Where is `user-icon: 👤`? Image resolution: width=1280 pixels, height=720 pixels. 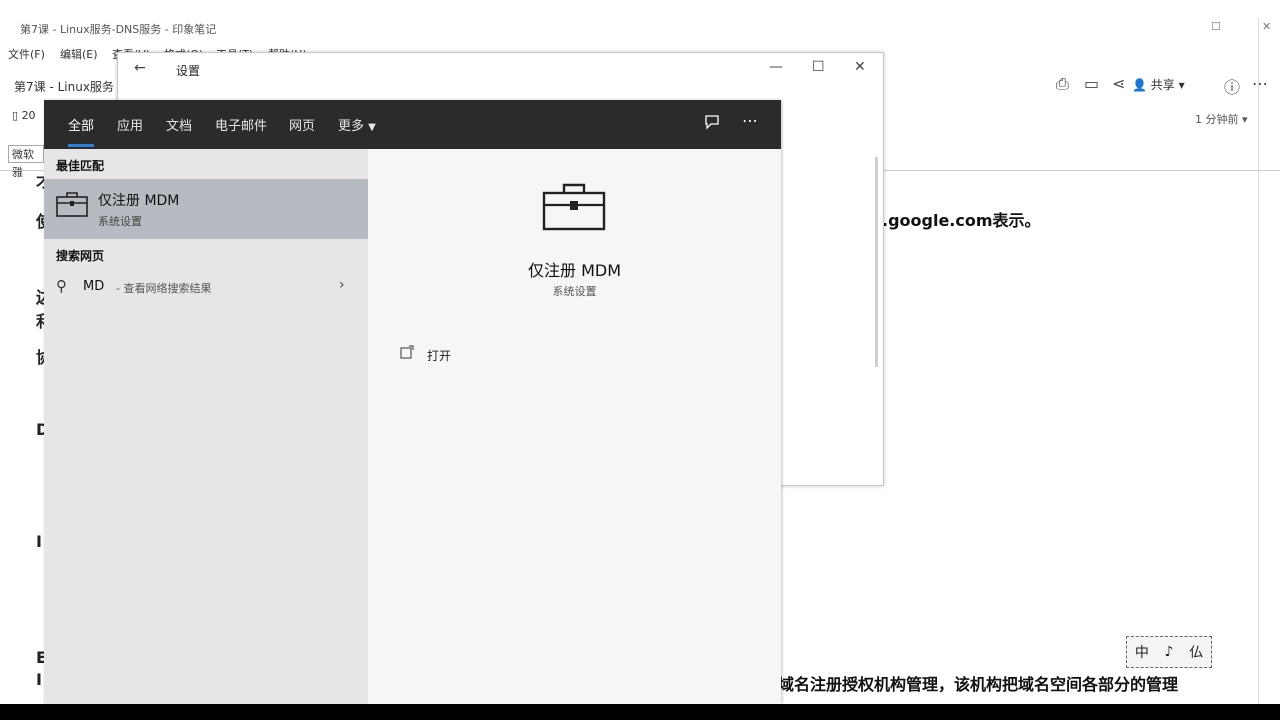
user-icon: 👤 is located at coordinates (1139, 85).